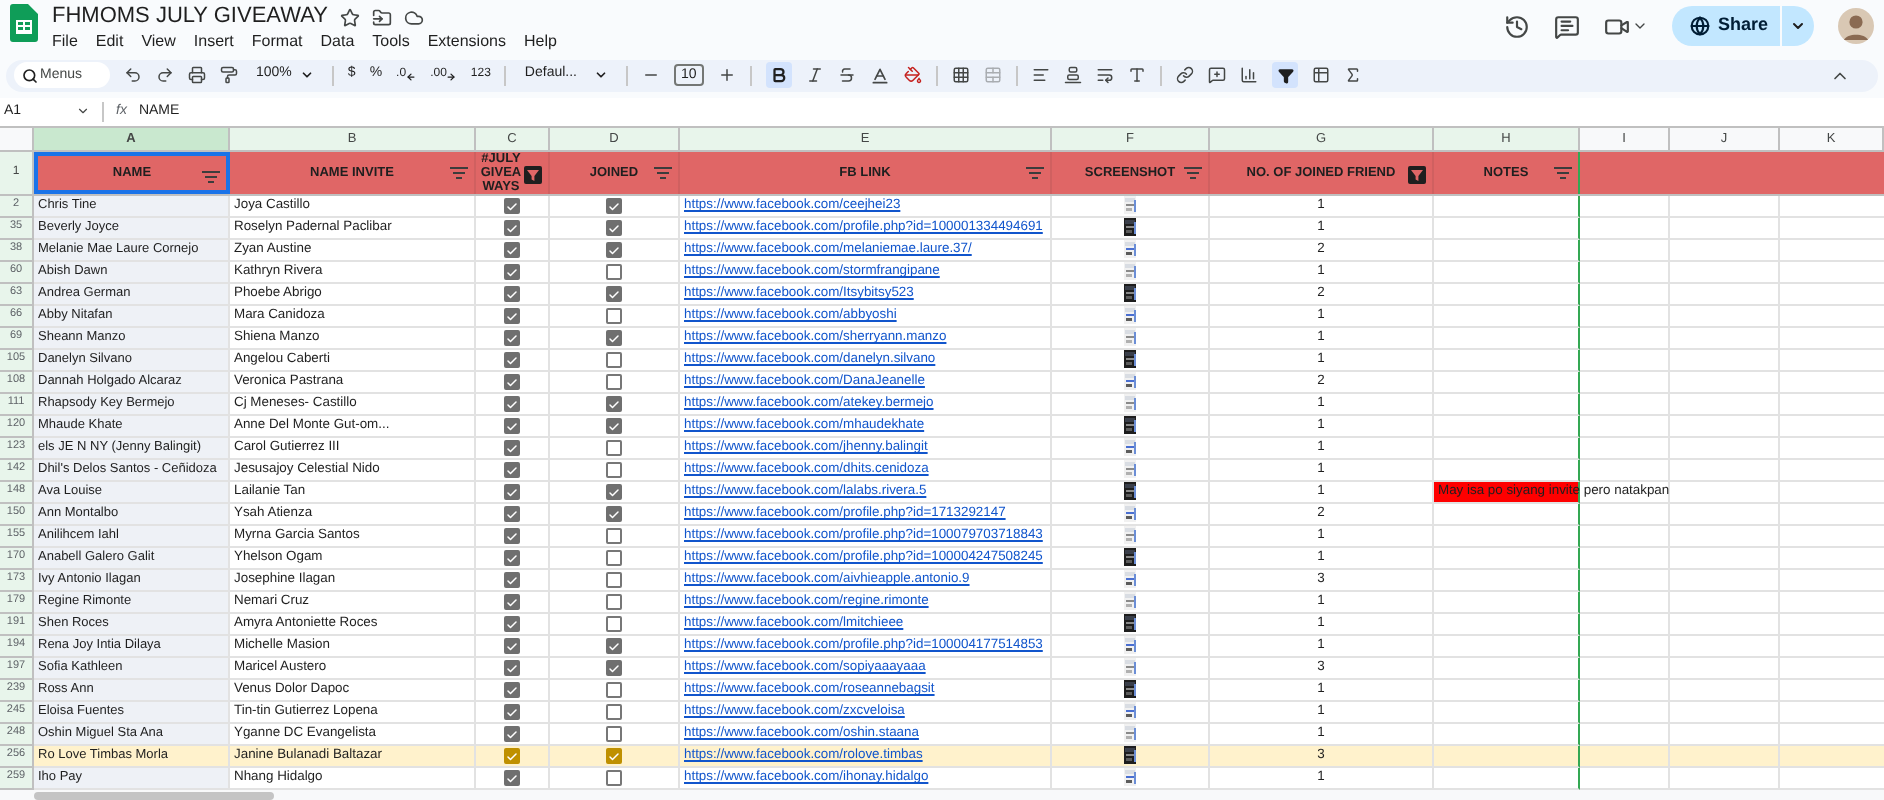 The width and height of the screenshot is (1884, 800). I want to click on align-icon, so click(1041, 75).